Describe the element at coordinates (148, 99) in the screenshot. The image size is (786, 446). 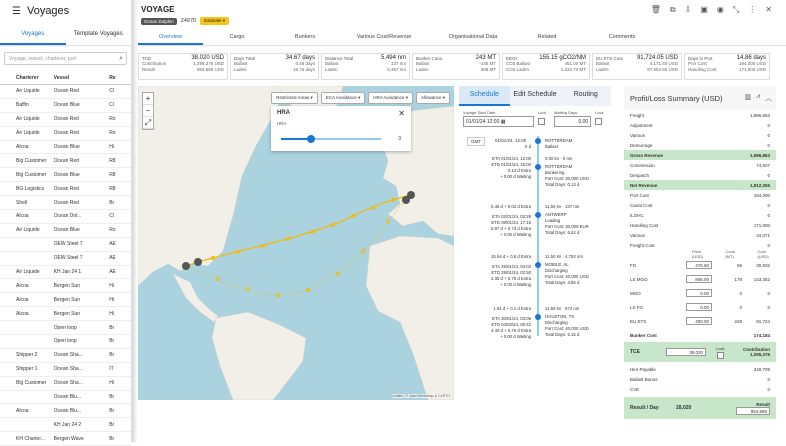
I see `zoom-in-button: +` at that location.